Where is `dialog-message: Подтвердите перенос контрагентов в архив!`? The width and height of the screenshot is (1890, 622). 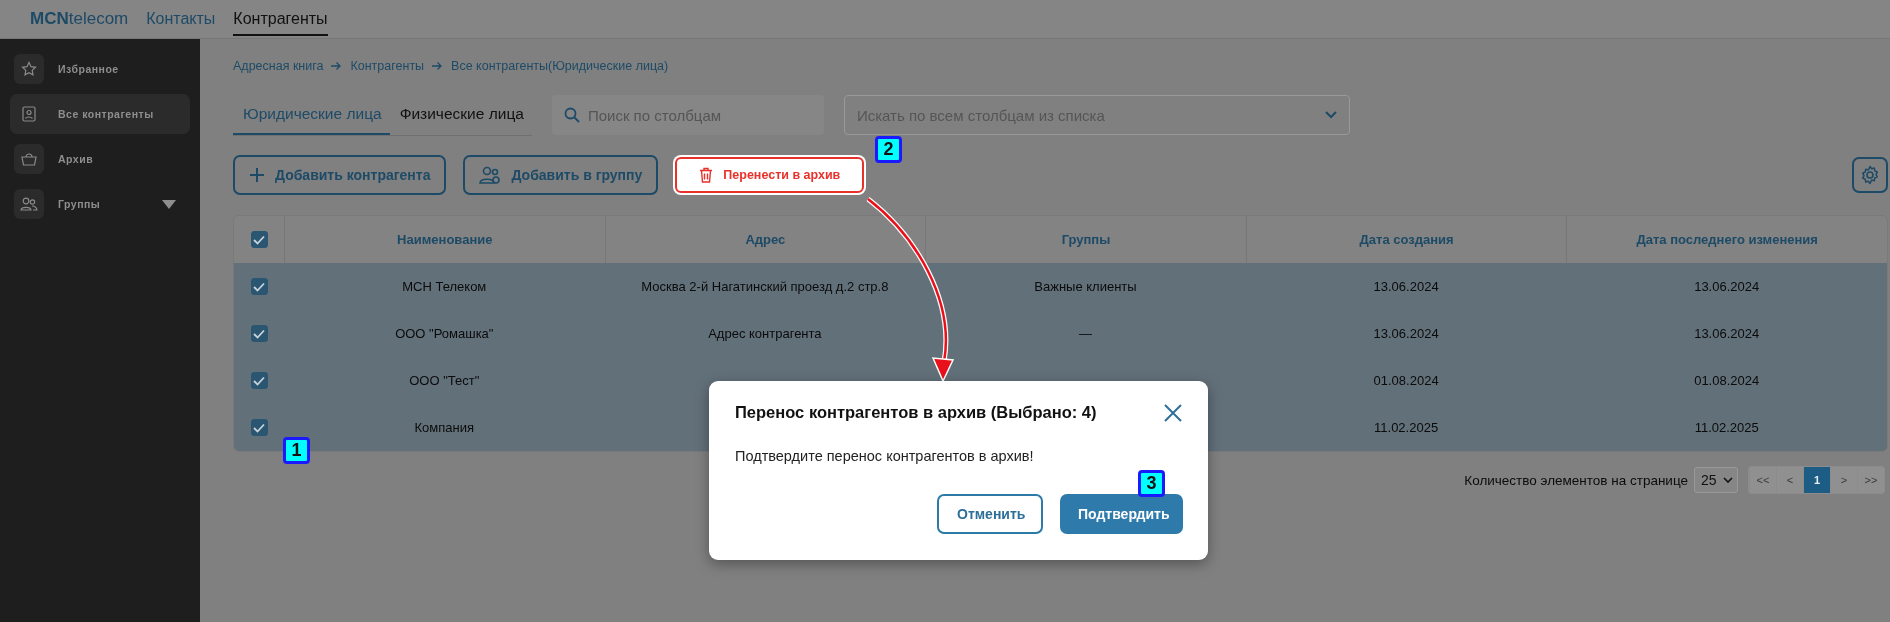
dialog-message: Подтвердите перенос контрагентов в архив! is located at coordinates (885, 456).